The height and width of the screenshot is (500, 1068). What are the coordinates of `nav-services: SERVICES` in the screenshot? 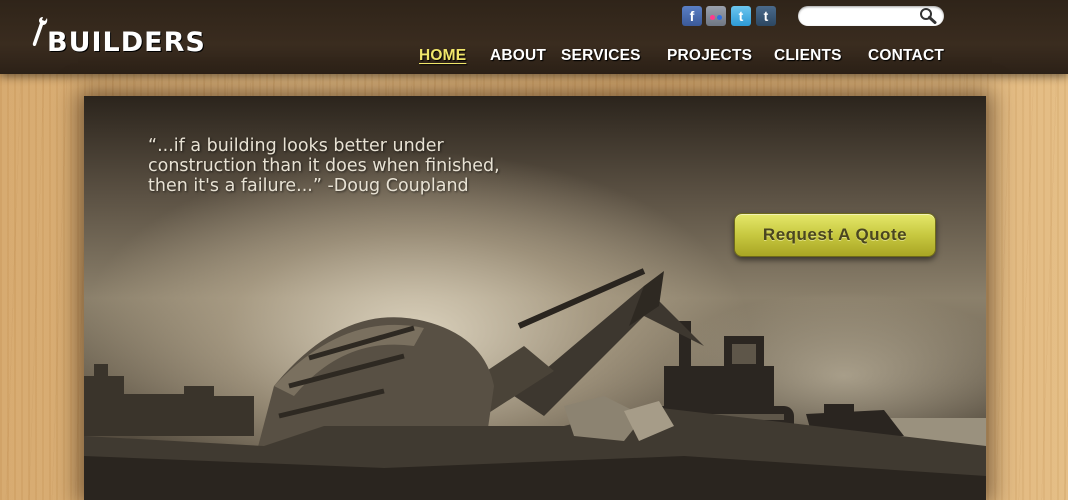 It's located at (601, 56).